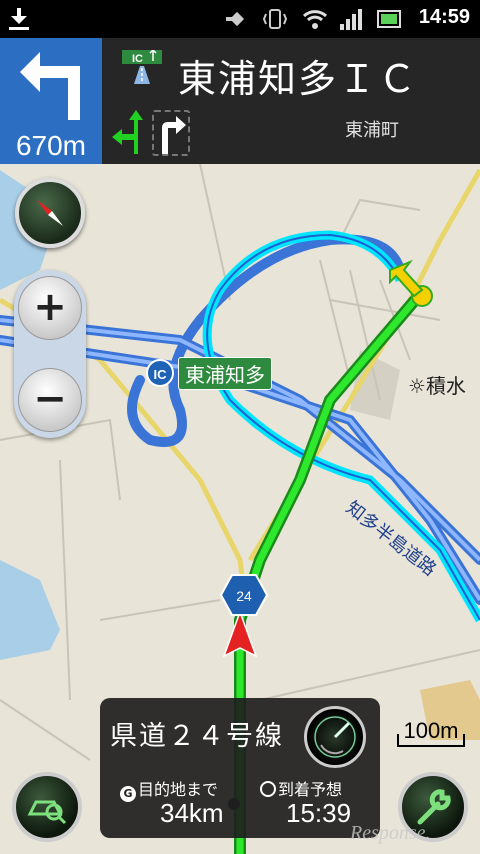 The height and width of the screenshot is (854, 480). I want to click on interchange-name: 東浦知多, so click(225, 373).